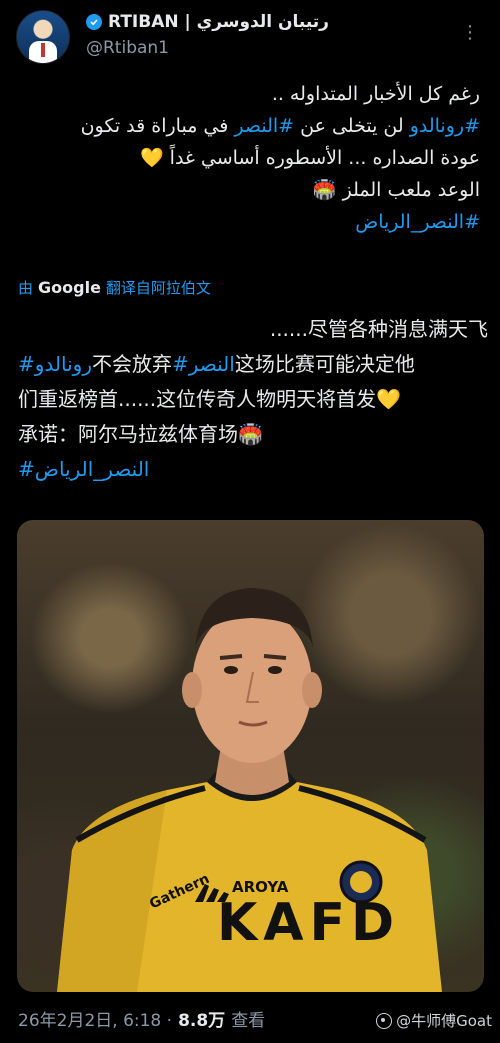  I want to click on tweet-line: عودة الصداره ... الأسطوره أساسي غداً 💛, so click(309, 158).